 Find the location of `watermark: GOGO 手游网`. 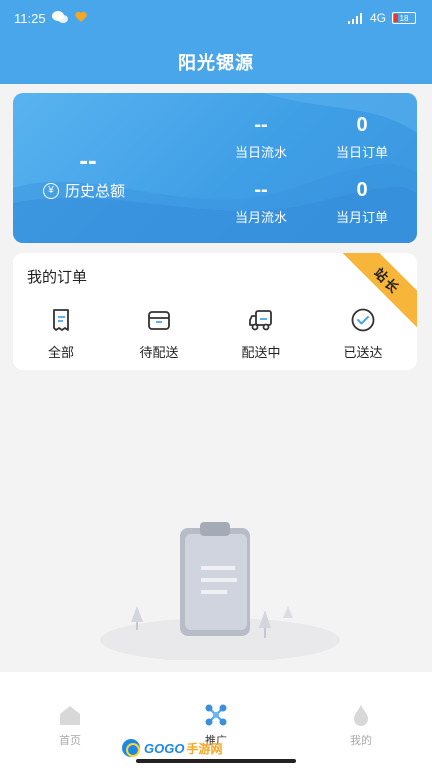

watermark: GOGO 手游网 is located at coordinates (171, 748).